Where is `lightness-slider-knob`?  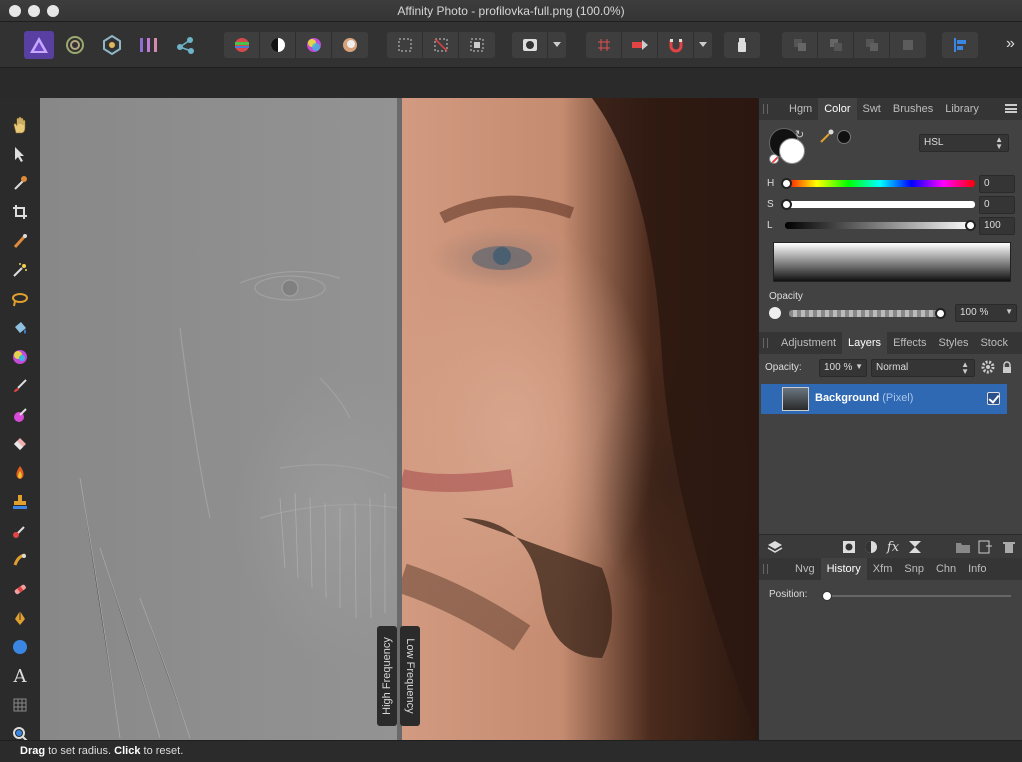
lightness-slider-knob is located at coordinates (970, 225).